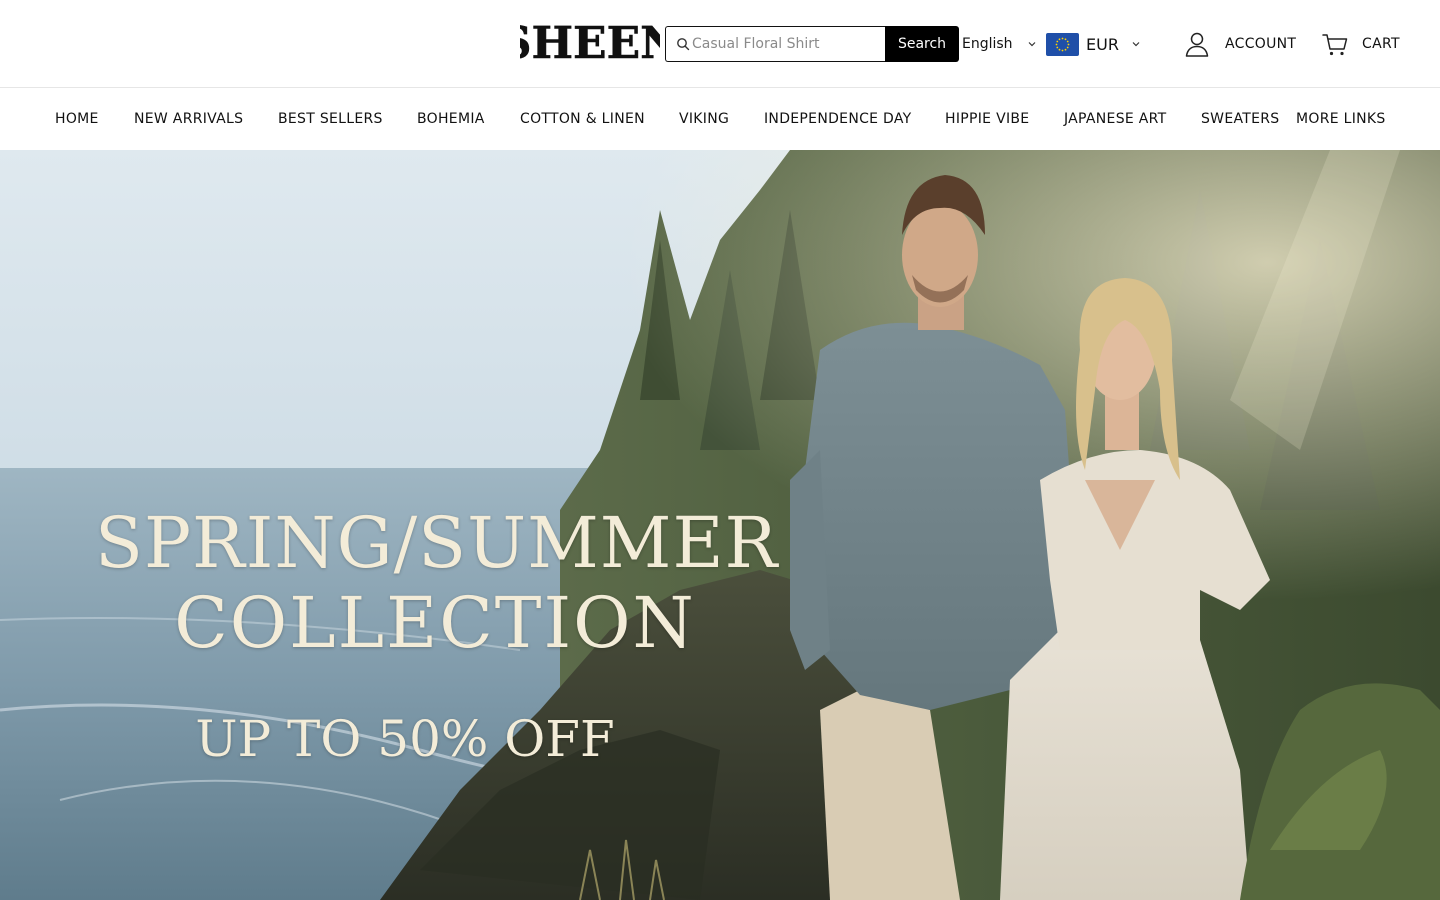  Describe the element at coordinates (77, 119) in the screenshot. I see `nav-item-home: HOME` at that location.